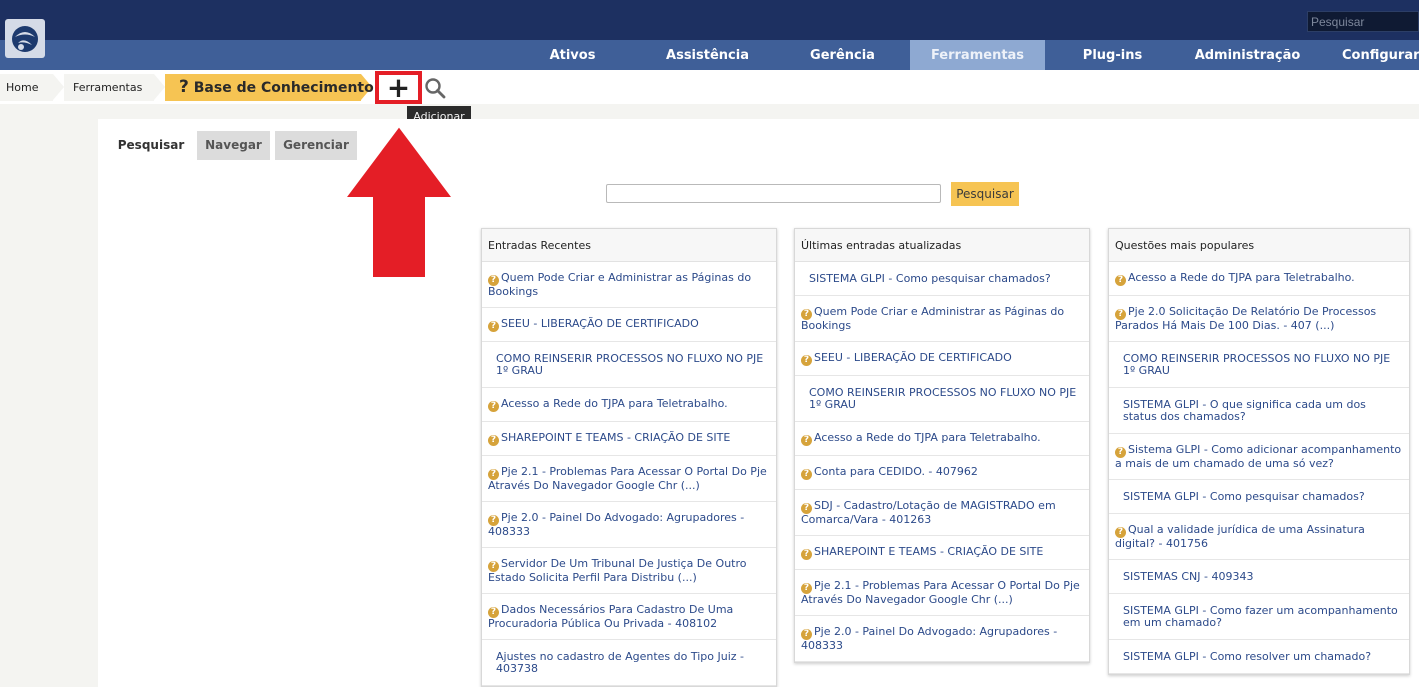 The height and width of the screenshot is (687, 1419). What do you see at coordinates (707, 55) in the screenshot?
I see `menu-assistencia: Assistência` at bounding box center [707, 55].